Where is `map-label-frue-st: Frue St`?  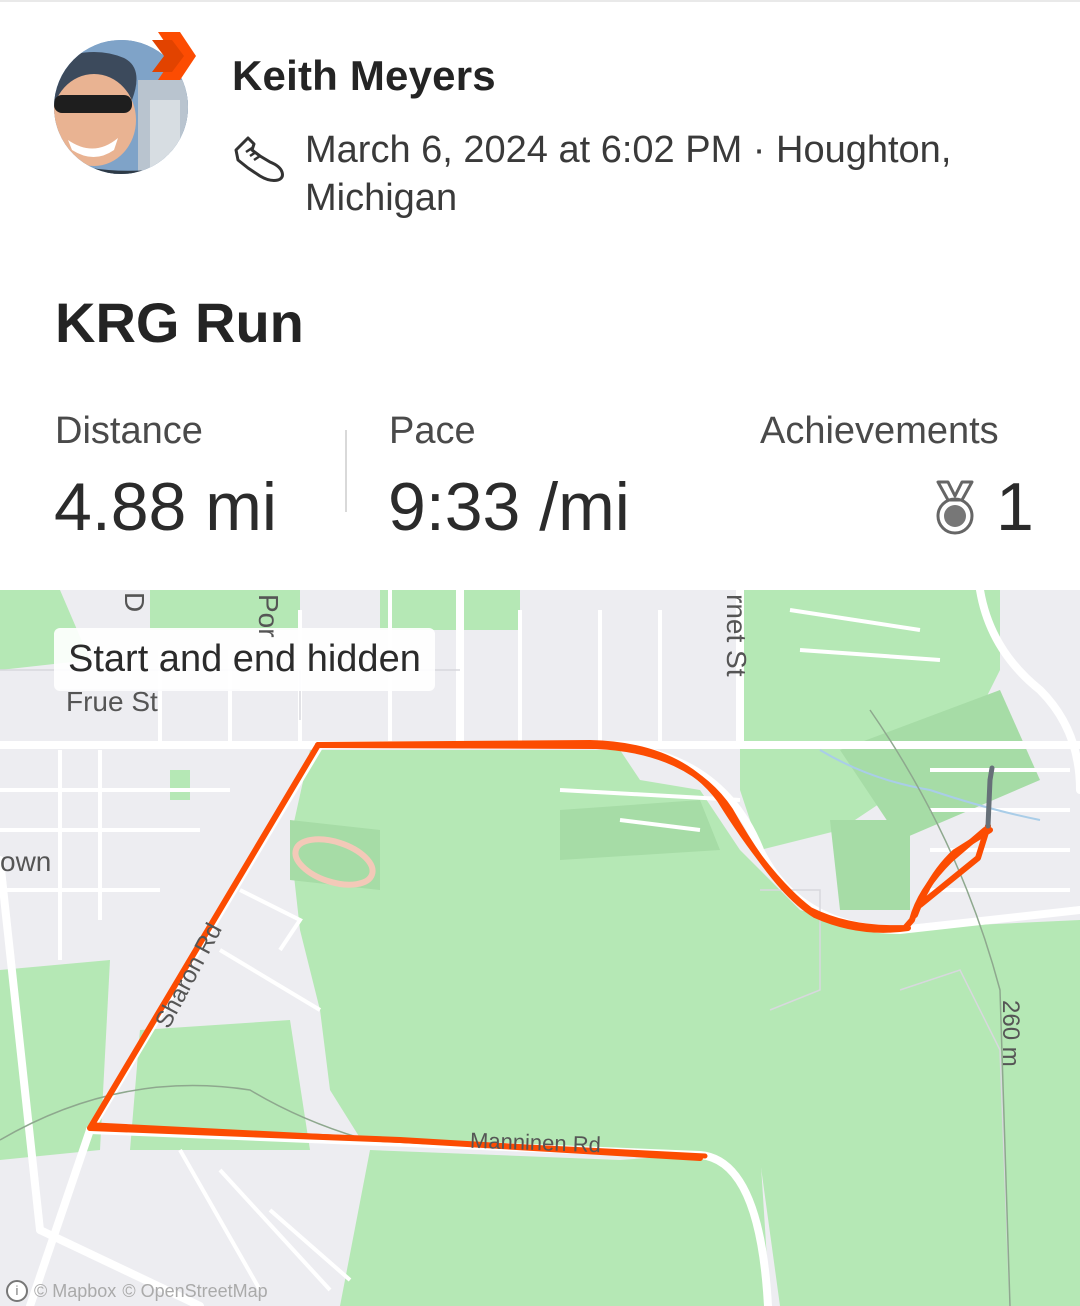 map-label-frue-st: Frue St is located at coordinates (112, 701).